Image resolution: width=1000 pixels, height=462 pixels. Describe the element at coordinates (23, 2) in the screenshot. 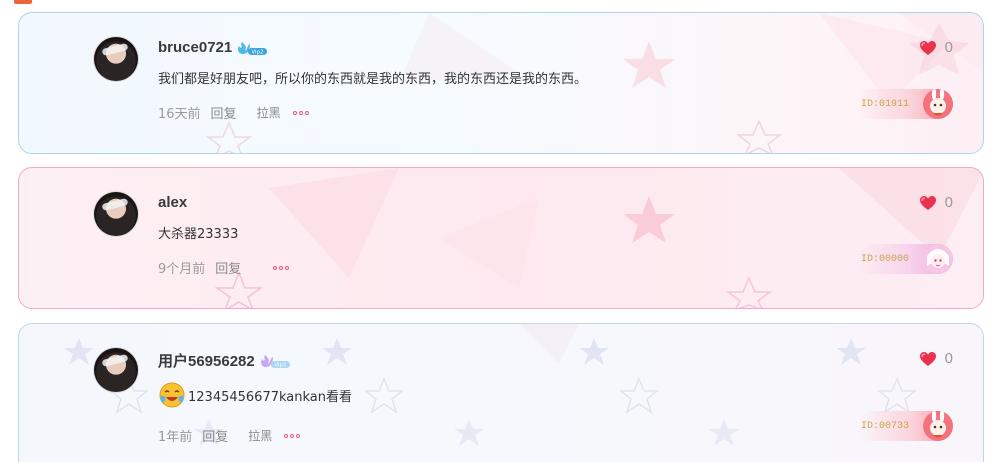

I see `top-accent-mark` at that location.